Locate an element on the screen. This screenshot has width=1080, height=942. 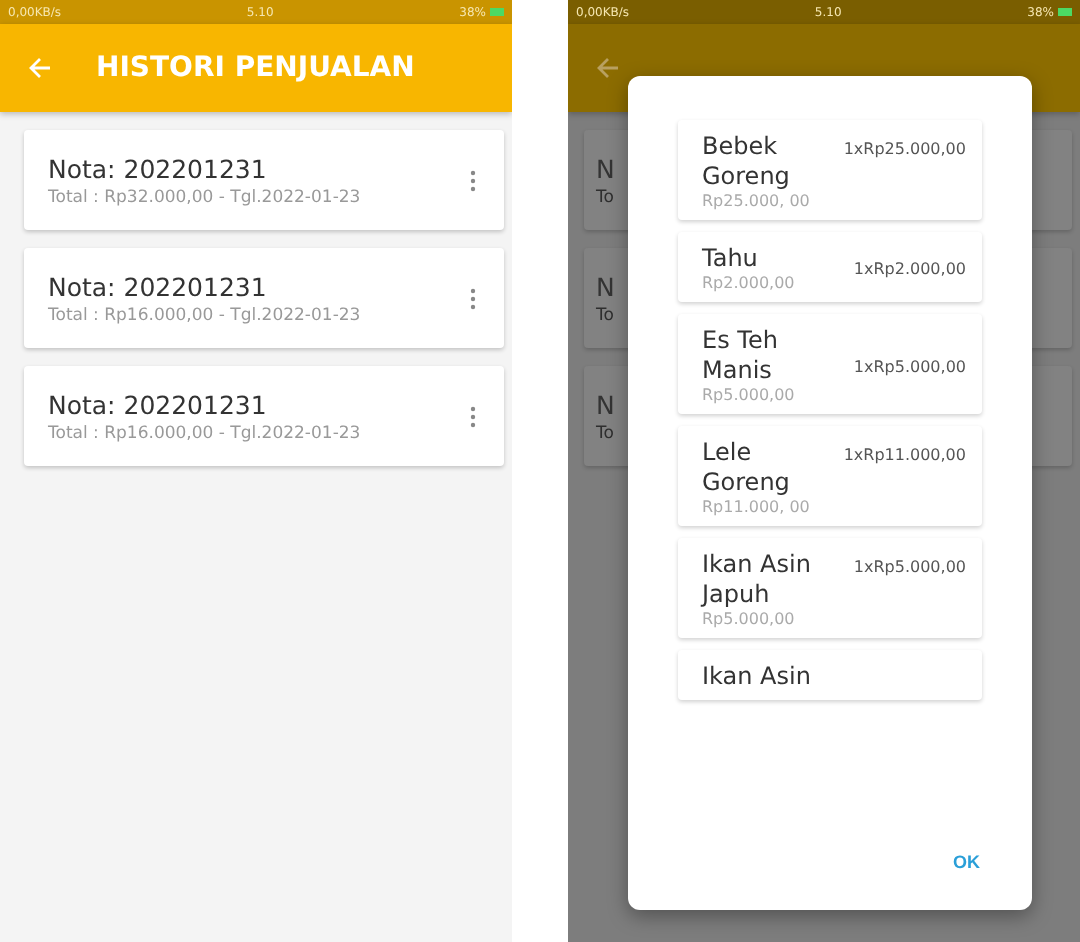
item-name: Ikan Asin Japuh is located at coordinates (757, 580).